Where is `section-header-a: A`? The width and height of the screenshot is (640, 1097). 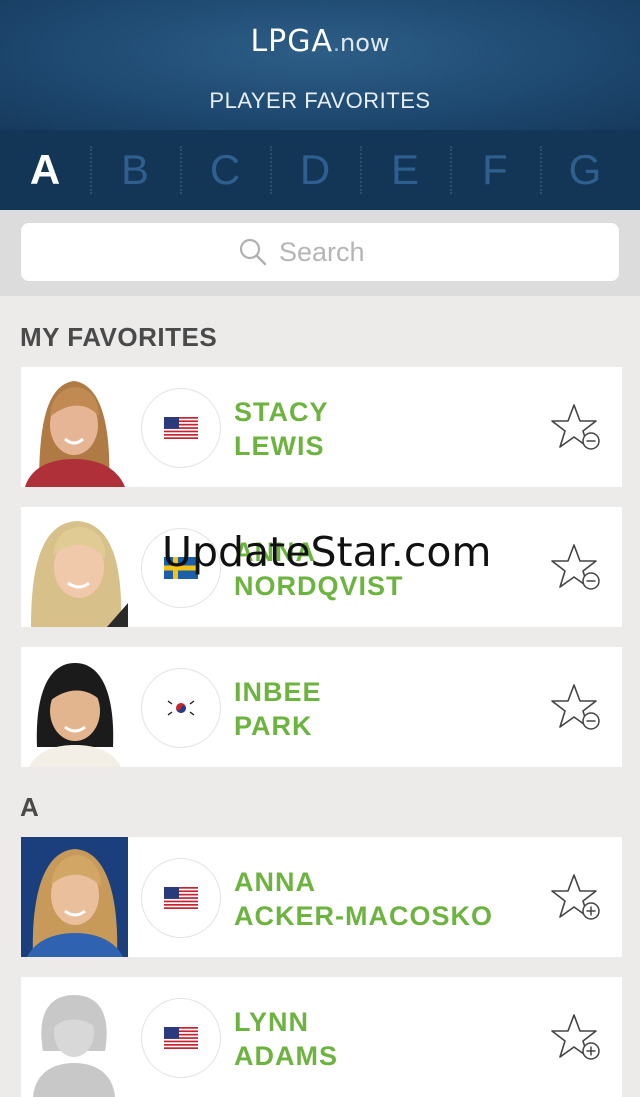
section-header-a: A is located at coordinates (30, 807).